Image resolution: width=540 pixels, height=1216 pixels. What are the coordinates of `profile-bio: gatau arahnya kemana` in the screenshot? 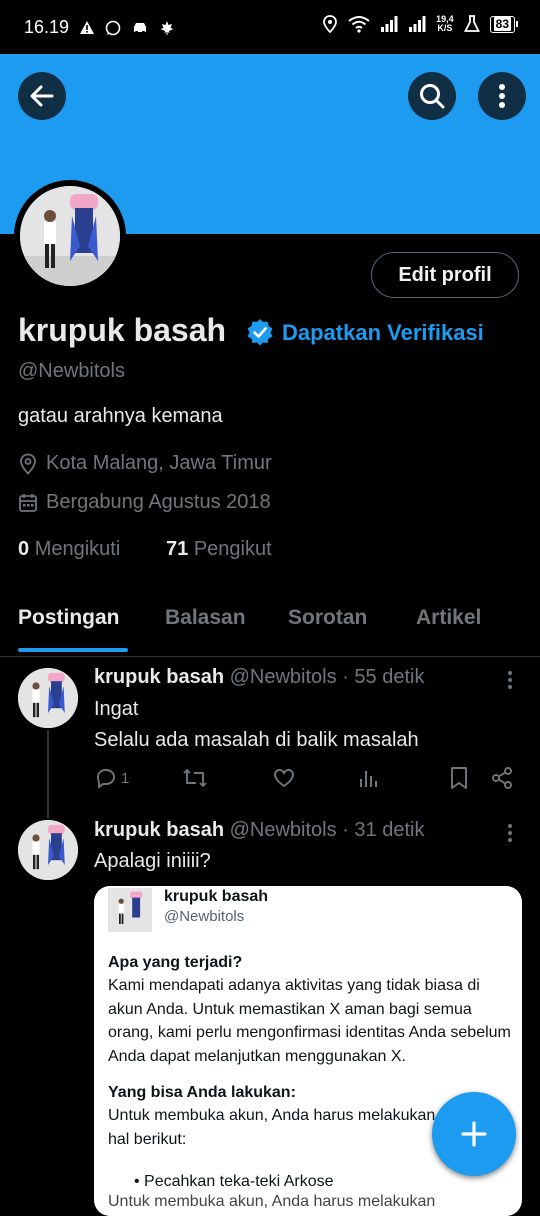 It's located at (120, 416).